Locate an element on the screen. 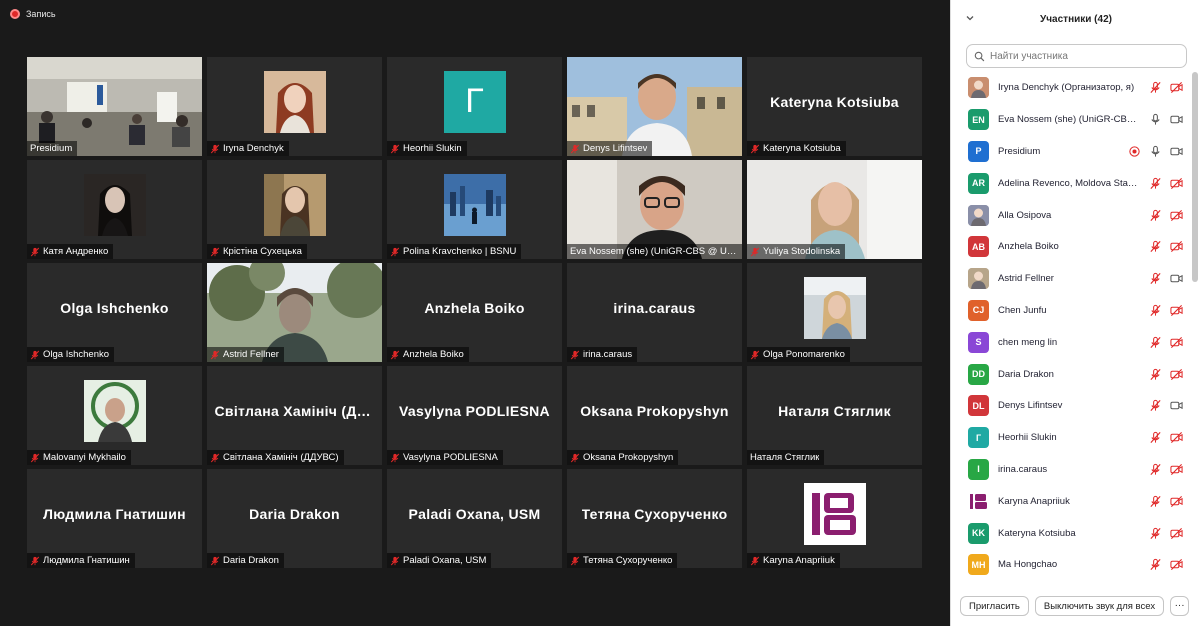 This screenshot has height=626, width=1200. participant-row: Г Heorhii Slukin is located at coordinates (1071, 438).